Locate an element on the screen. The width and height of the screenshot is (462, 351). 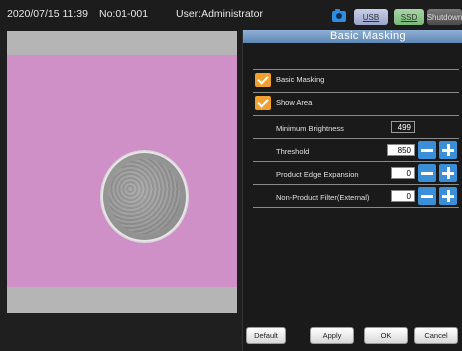
product-edge-expansion-label: Product Edge Expansion is located at coordinates (317, 174).